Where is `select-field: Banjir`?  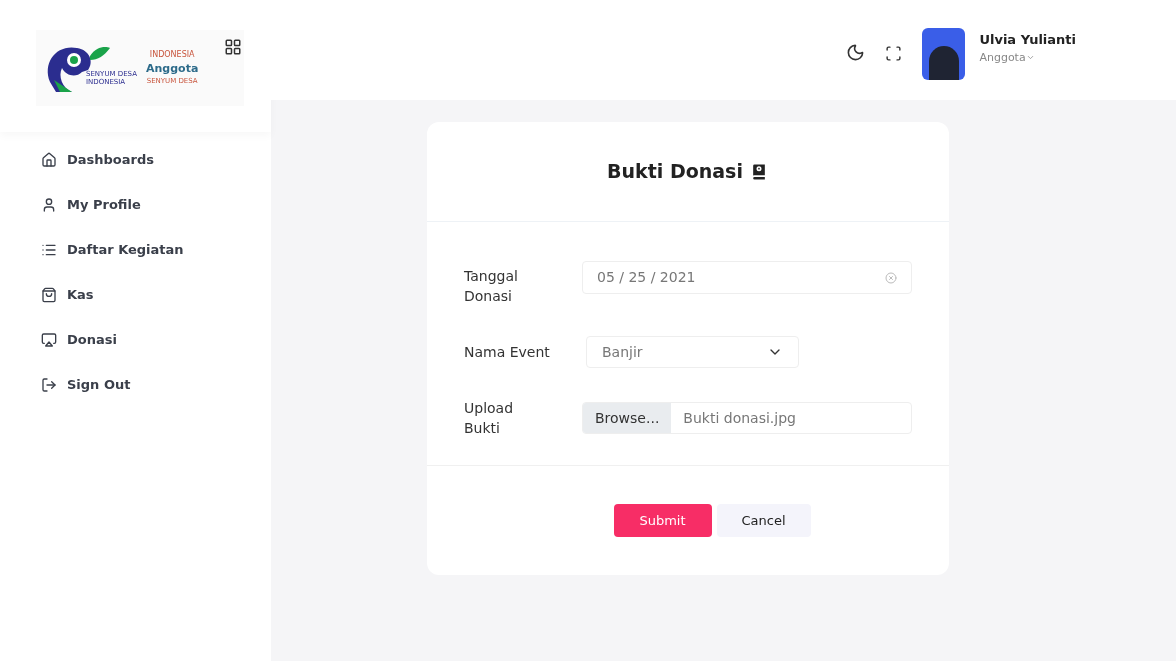
select-field: Banjir is located at coordinates (692, 352).